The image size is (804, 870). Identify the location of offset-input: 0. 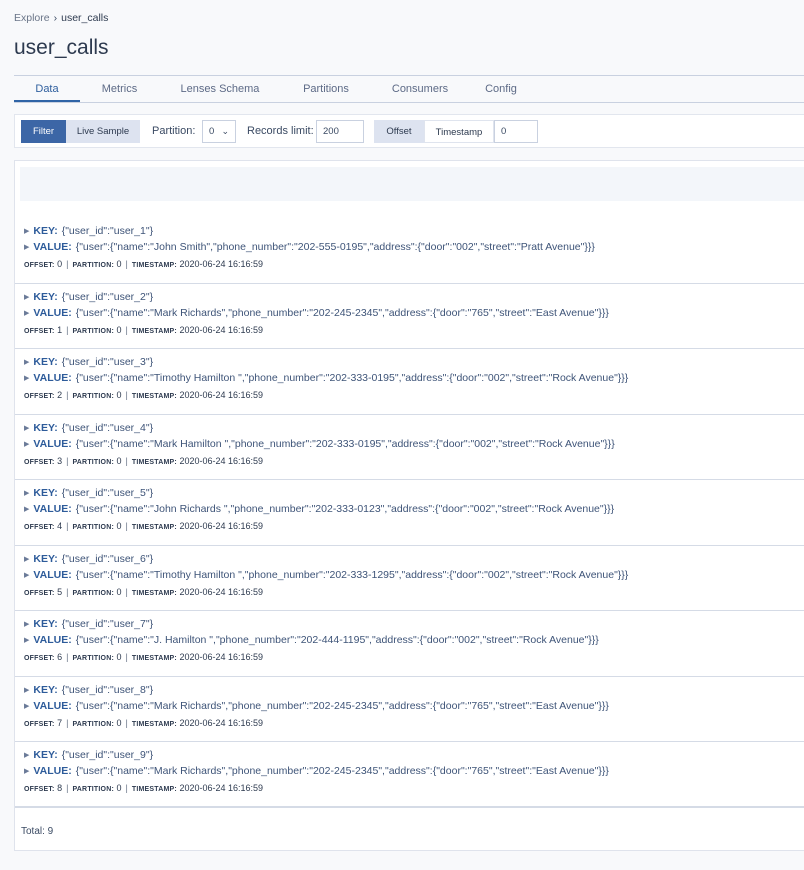
(516, 131).